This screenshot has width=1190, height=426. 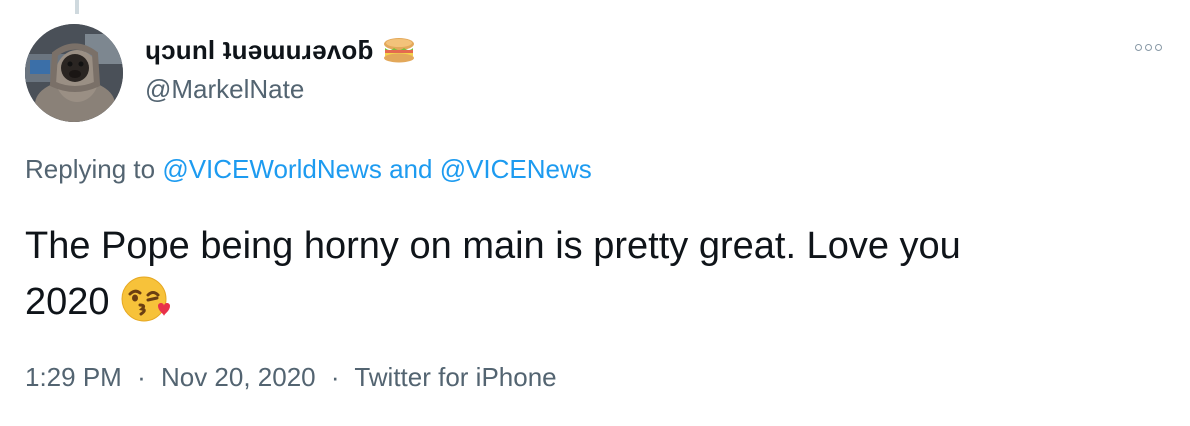 What do you see at coordinates (67, 302) in the screenshot?
I see `tweet-text-line-2-text: 2020` at bounding box center [67, 302].